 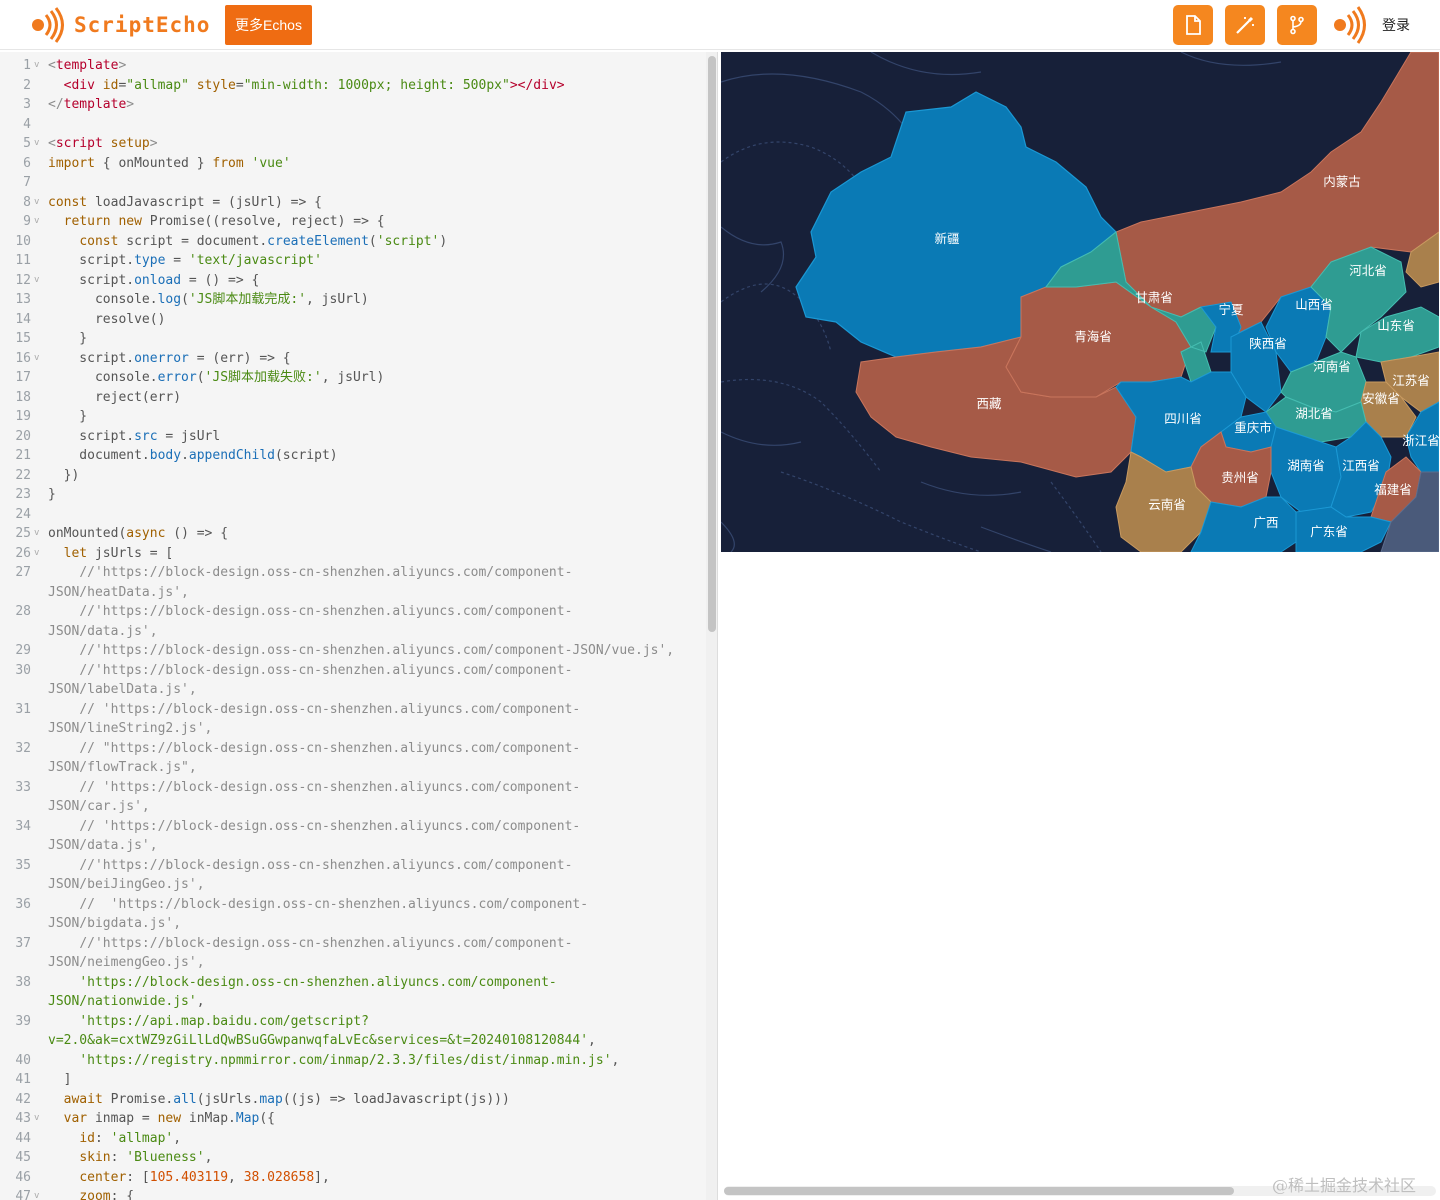 I want to click on user-avatar, so click(x=1352, y=25).